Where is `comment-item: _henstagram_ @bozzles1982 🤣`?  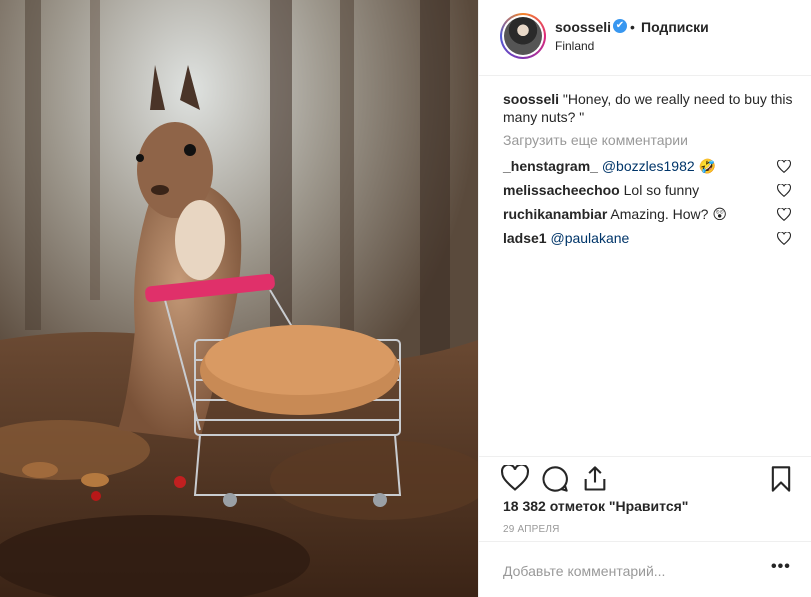 comment-item: _henstagram_ @bozzles1982 🤣 is located at coordinates (648, 166).